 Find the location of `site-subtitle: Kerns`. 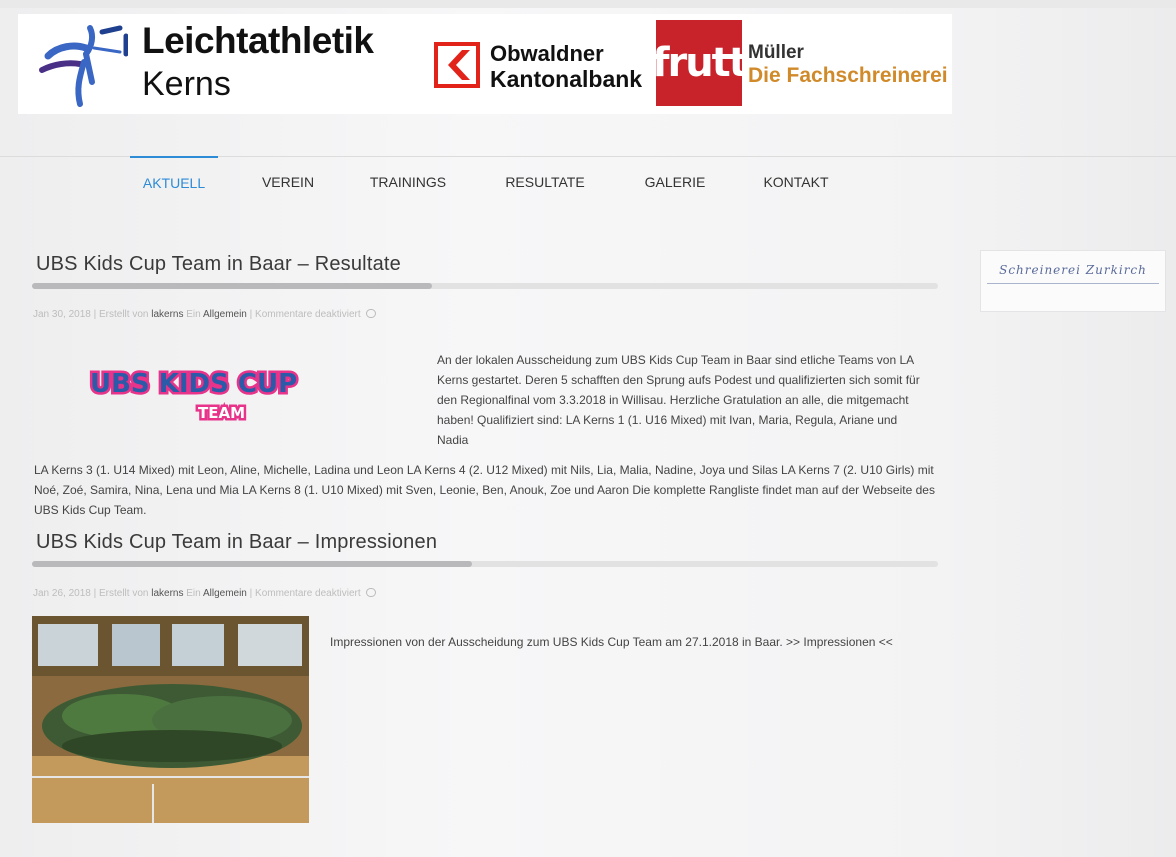

site-subtitle: Kerns is located at coordinates (186, 84).